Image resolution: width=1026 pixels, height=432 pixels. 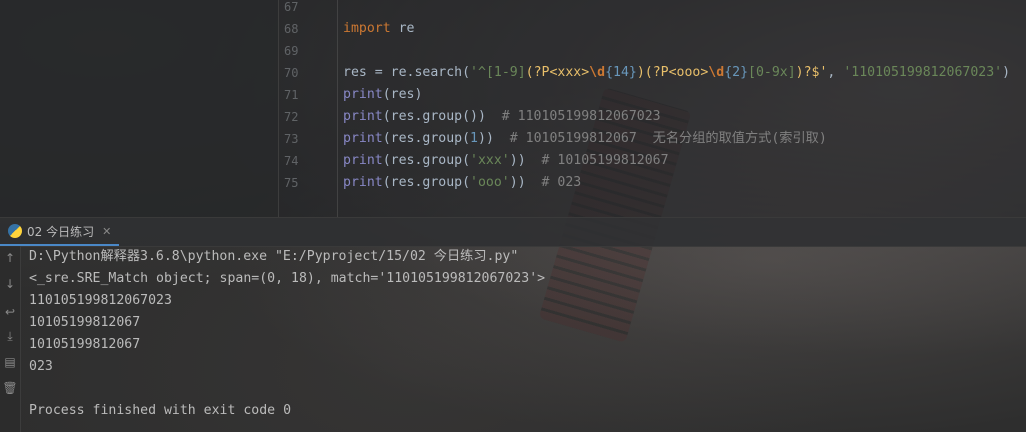 What do you see at coordinates (557, 72) in the screenshot?
I see `code-token: (?P<xxx>` at bounding box center [557, 72].